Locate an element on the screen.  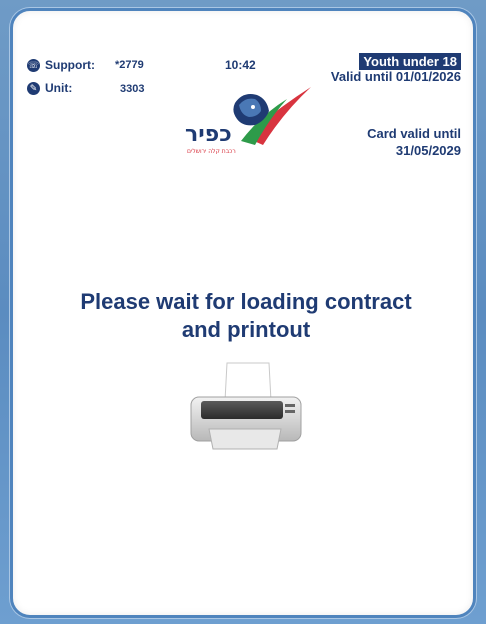
wrench-icon: ✎ is located at coordinates (33, 88).